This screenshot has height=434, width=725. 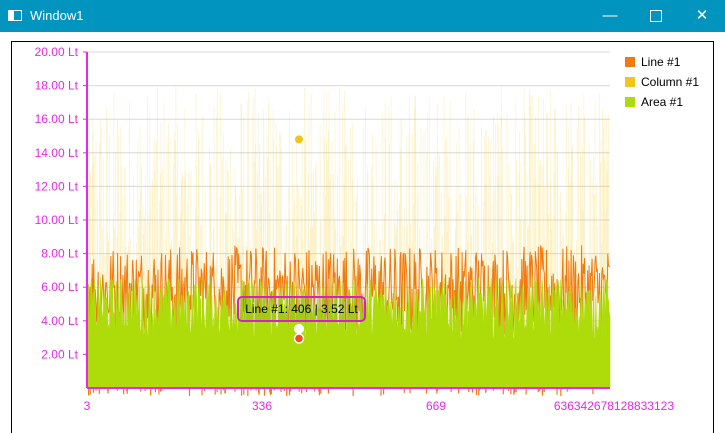 I want to click on x-tick-label: 636342678128833123, so click(x=614, y=406).